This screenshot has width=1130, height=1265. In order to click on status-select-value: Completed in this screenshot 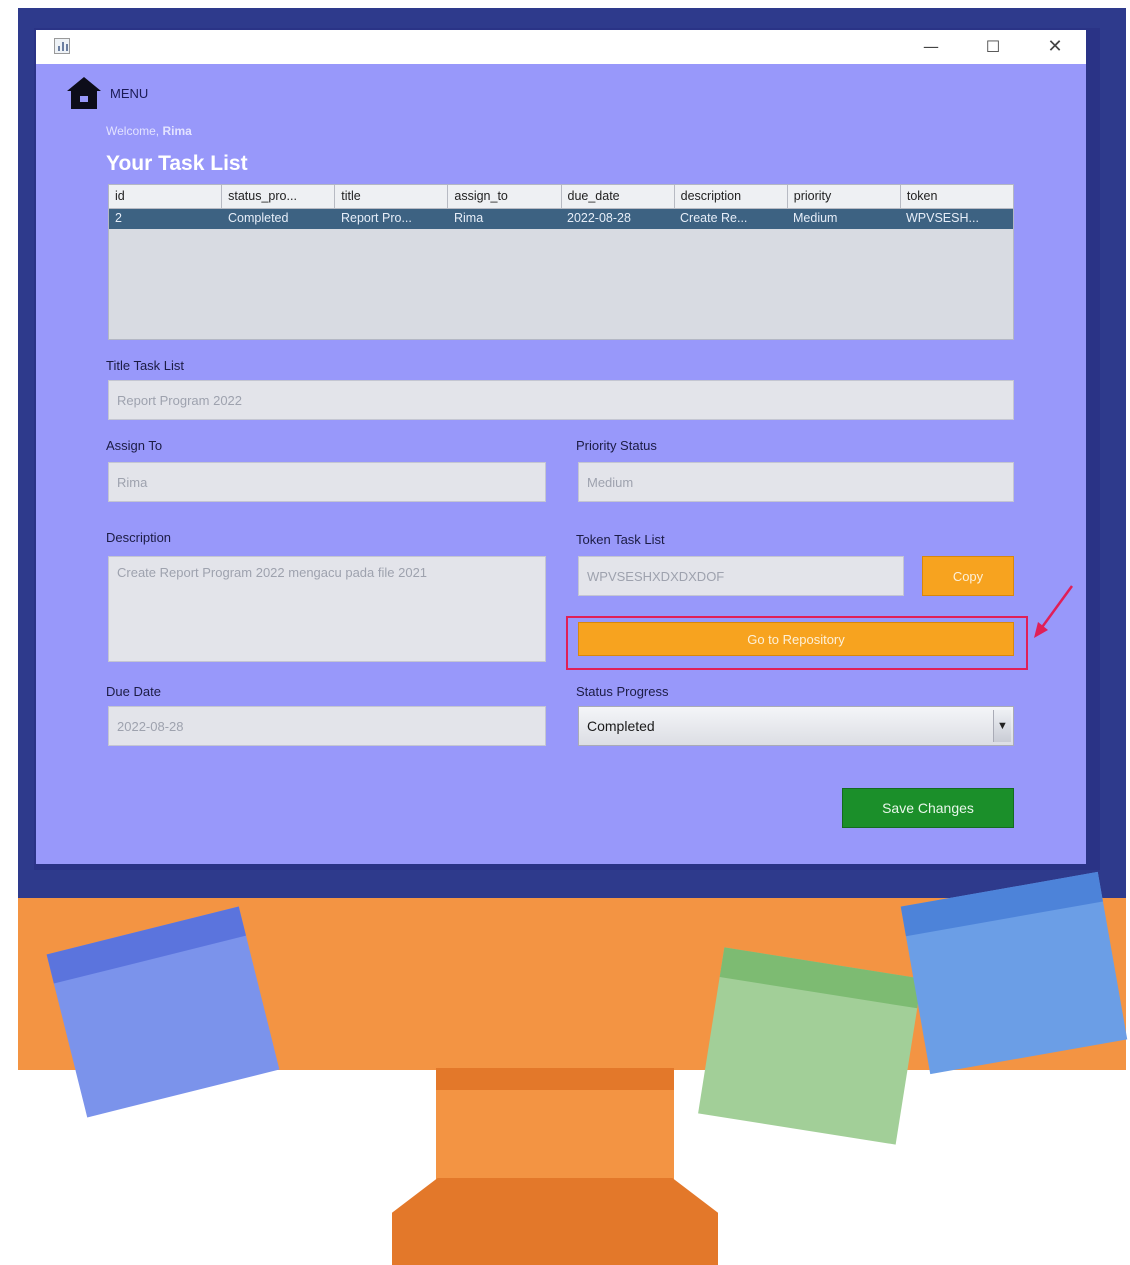, I will do `click(621, 726)`.